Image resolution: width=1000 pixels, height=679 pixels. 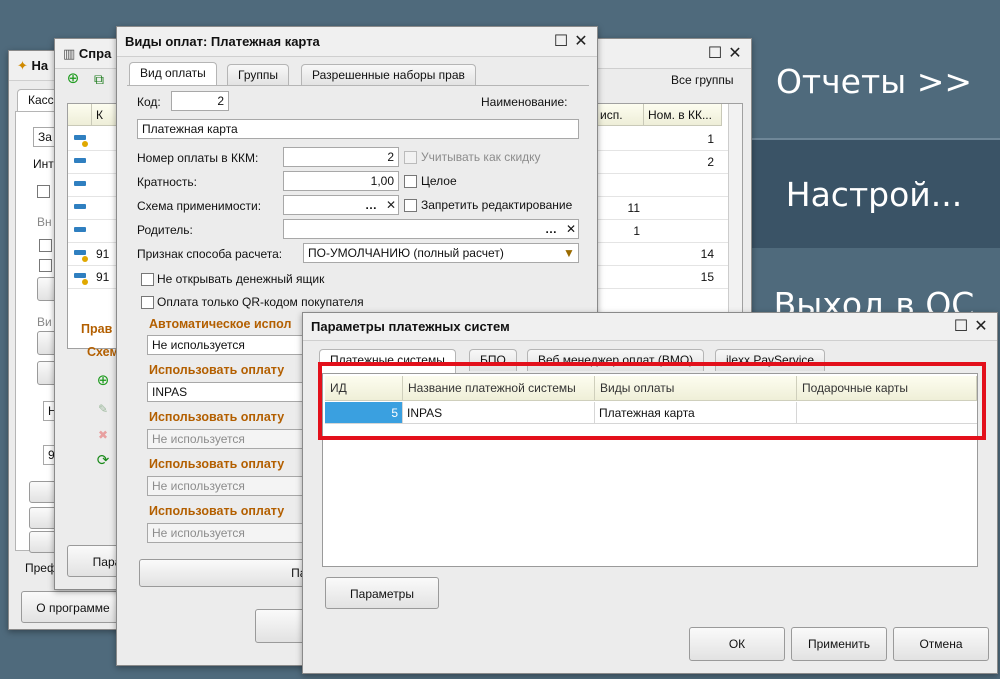 I want to click on auto-use-header: Автоматическое испол, so click(x=220, y=324).